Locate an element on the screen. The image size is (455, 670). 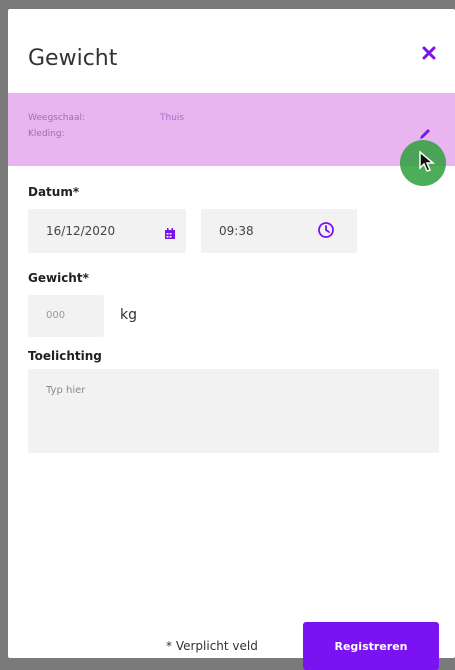
weight-input: 000 is located at coordinates (66, 316).